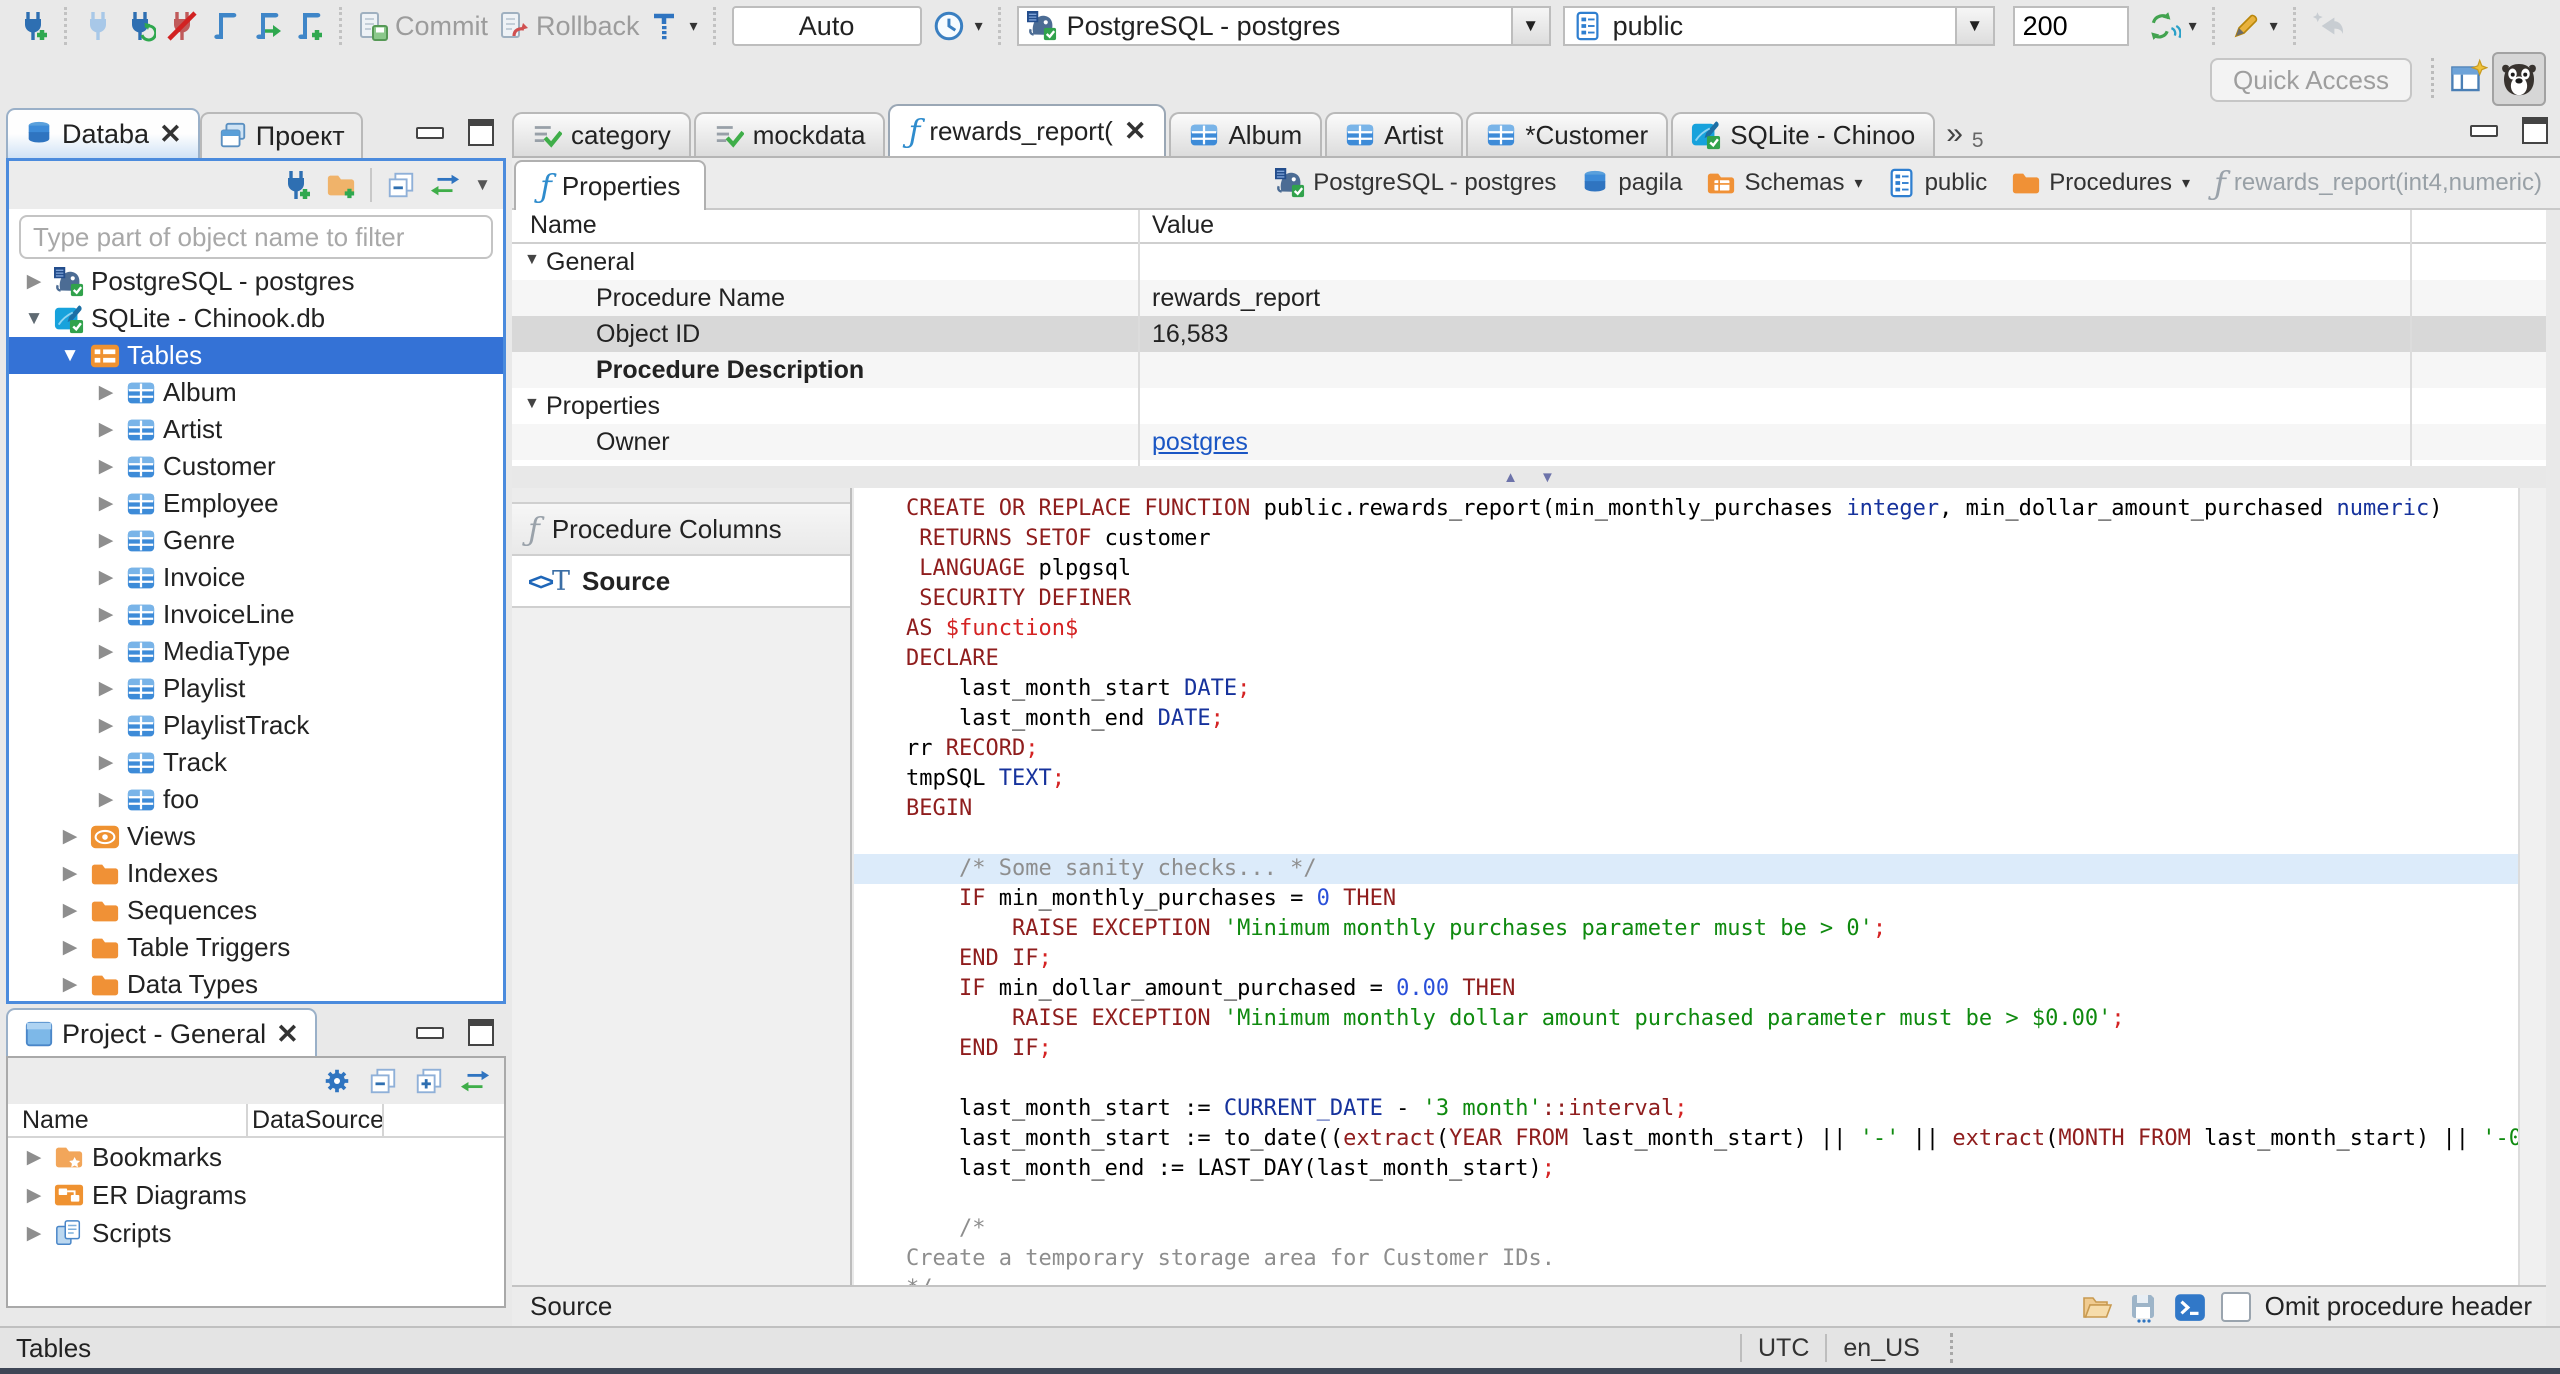 This screenshot has height=1374, width=2560. Describe the element at coordinates (256, 983) in the screenshot. I see `tree-item-data-types: ▶ Data Types` at that location.